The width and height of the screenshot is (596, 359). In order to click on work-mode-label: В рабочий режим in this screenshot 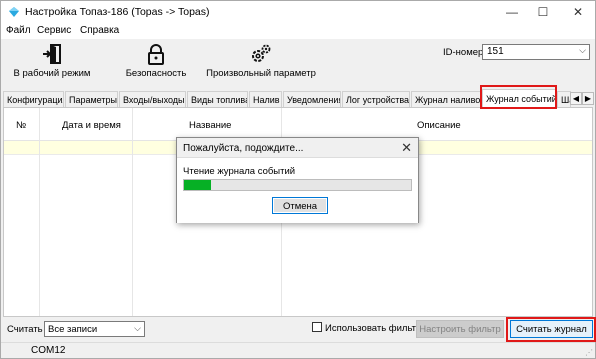, I will do `click(52, 73)`.